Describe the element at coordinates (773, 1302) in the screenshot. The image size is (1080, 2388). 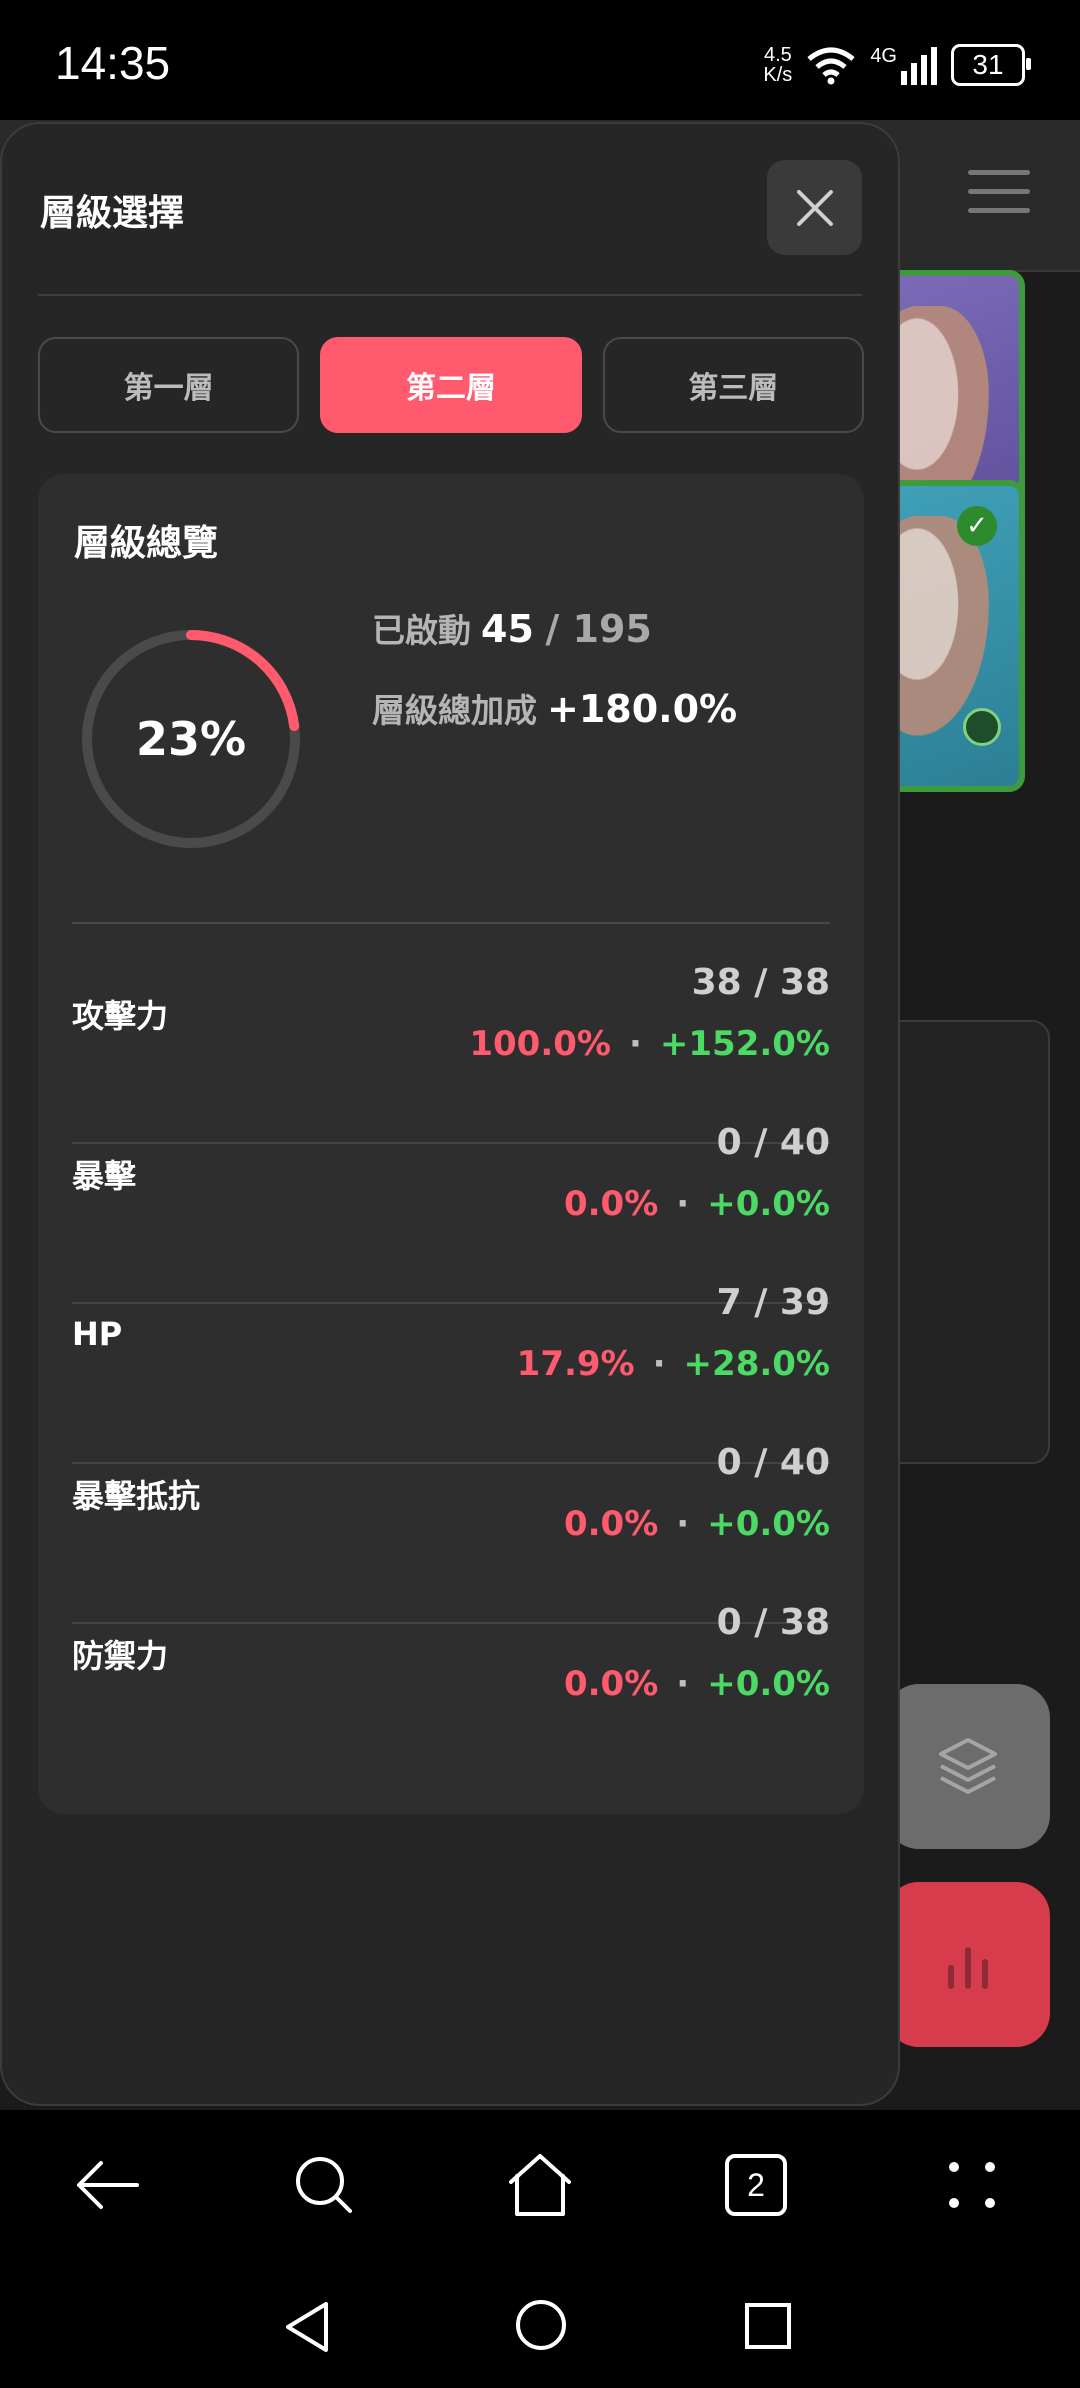
I see `stat-count: 7 / 39` at that location.